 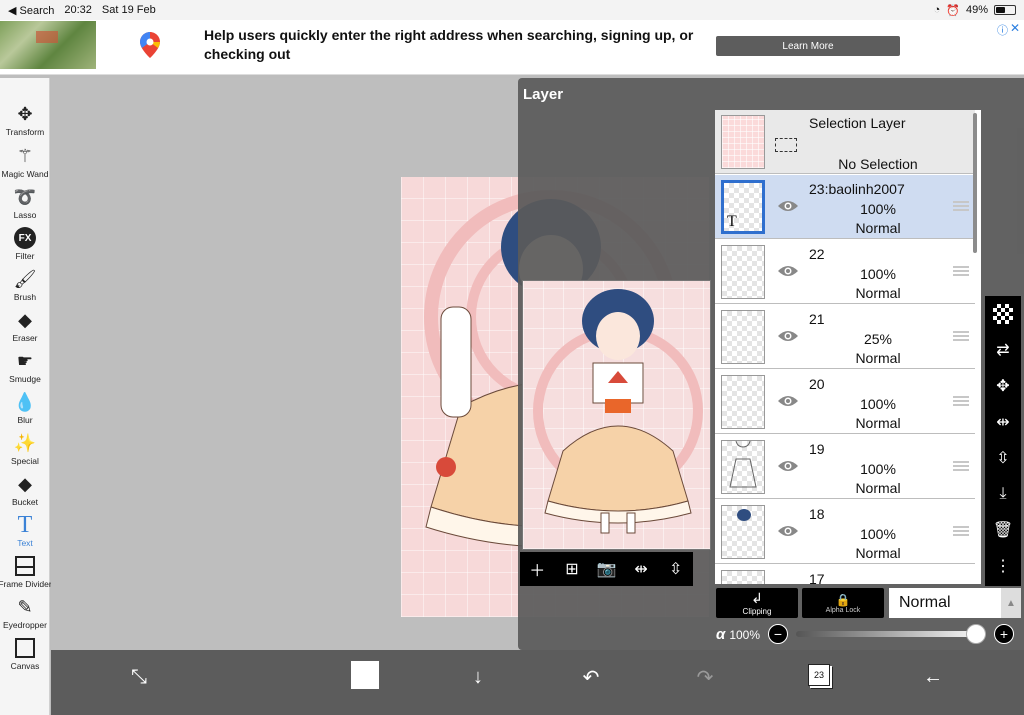 What do you see at coordinates (976, 634) in the screenshot?
I see `opacity-slider-knob` at bounding box center [976, 634].